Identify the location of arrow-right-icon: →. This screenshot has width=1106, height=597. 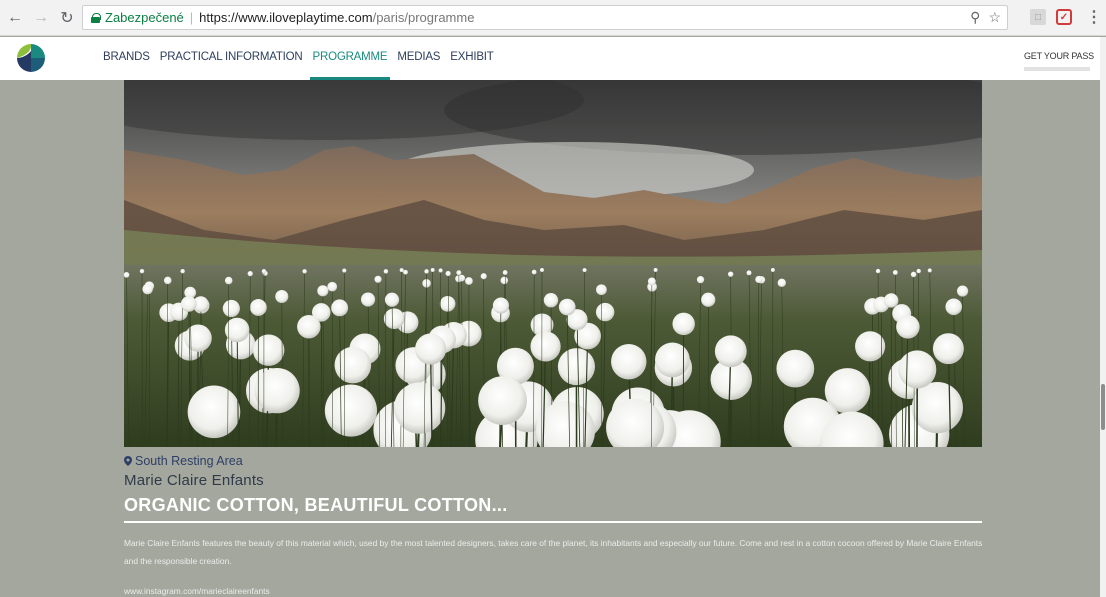
(41, 17).